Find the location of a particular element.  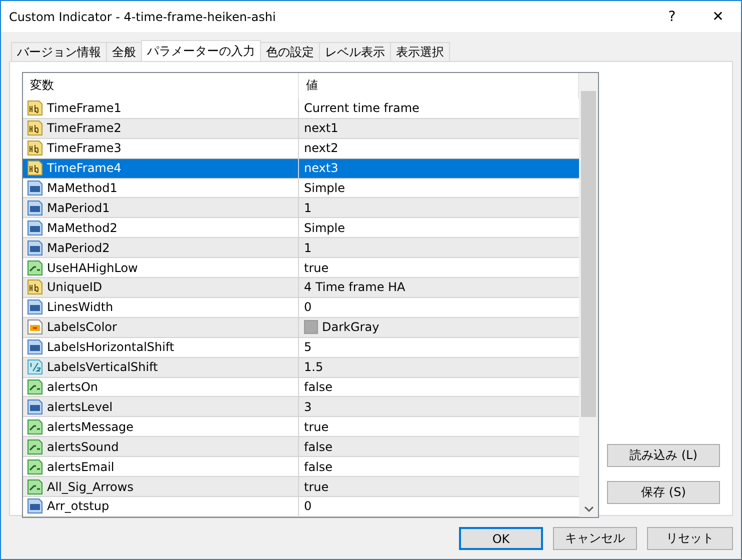

parameter-name: alertsMessage is located at coordinates (90, 427).